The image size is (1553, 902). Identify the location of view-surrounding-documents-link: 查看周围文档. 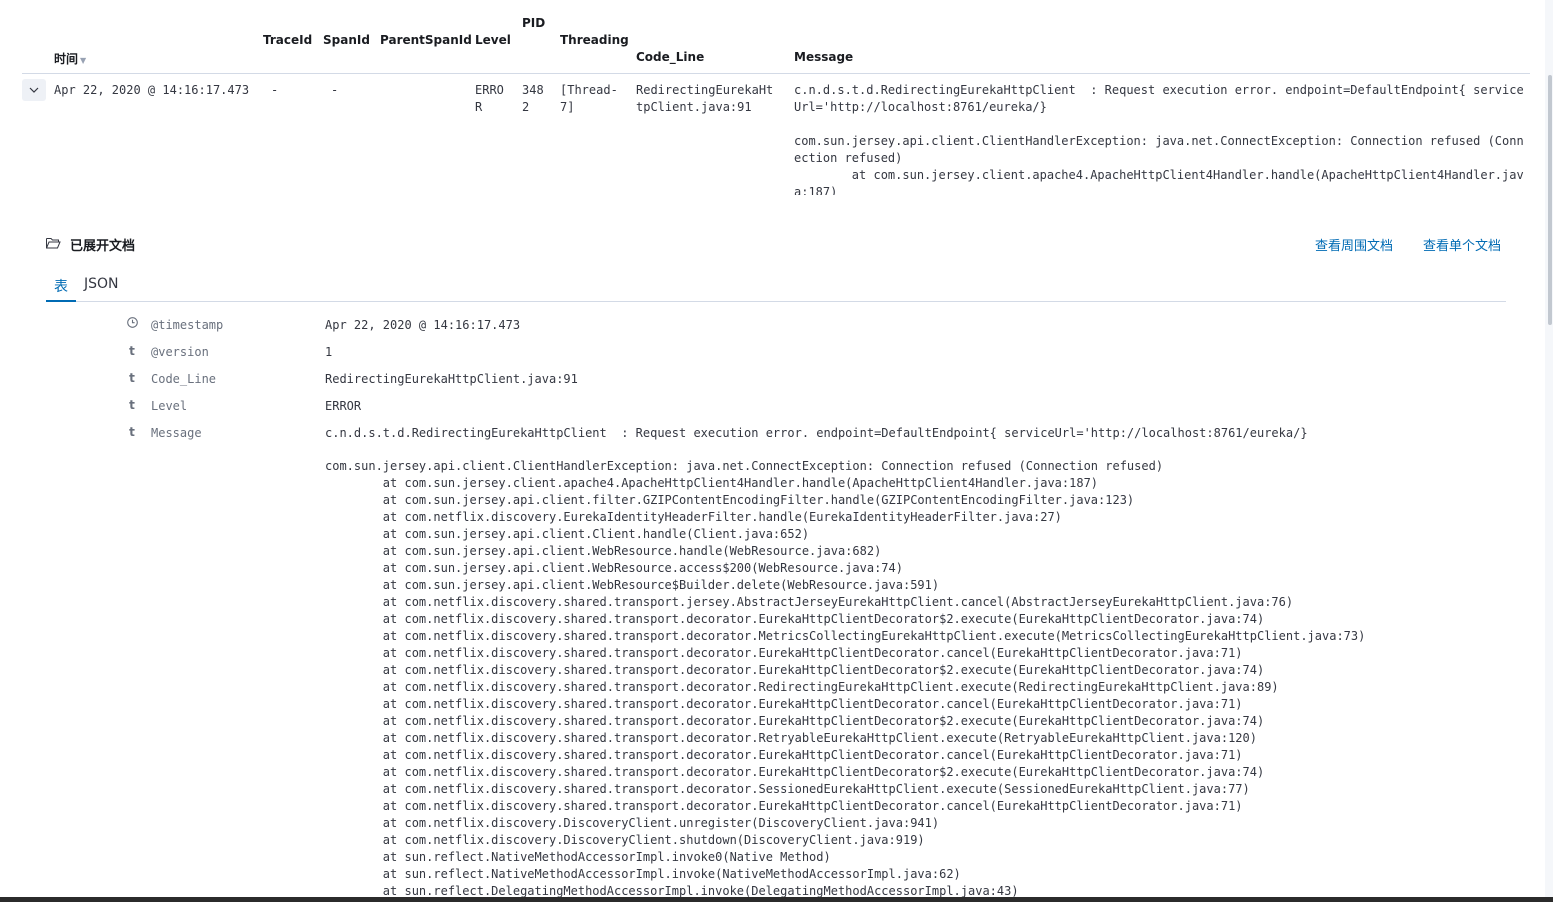
(1354, 244).